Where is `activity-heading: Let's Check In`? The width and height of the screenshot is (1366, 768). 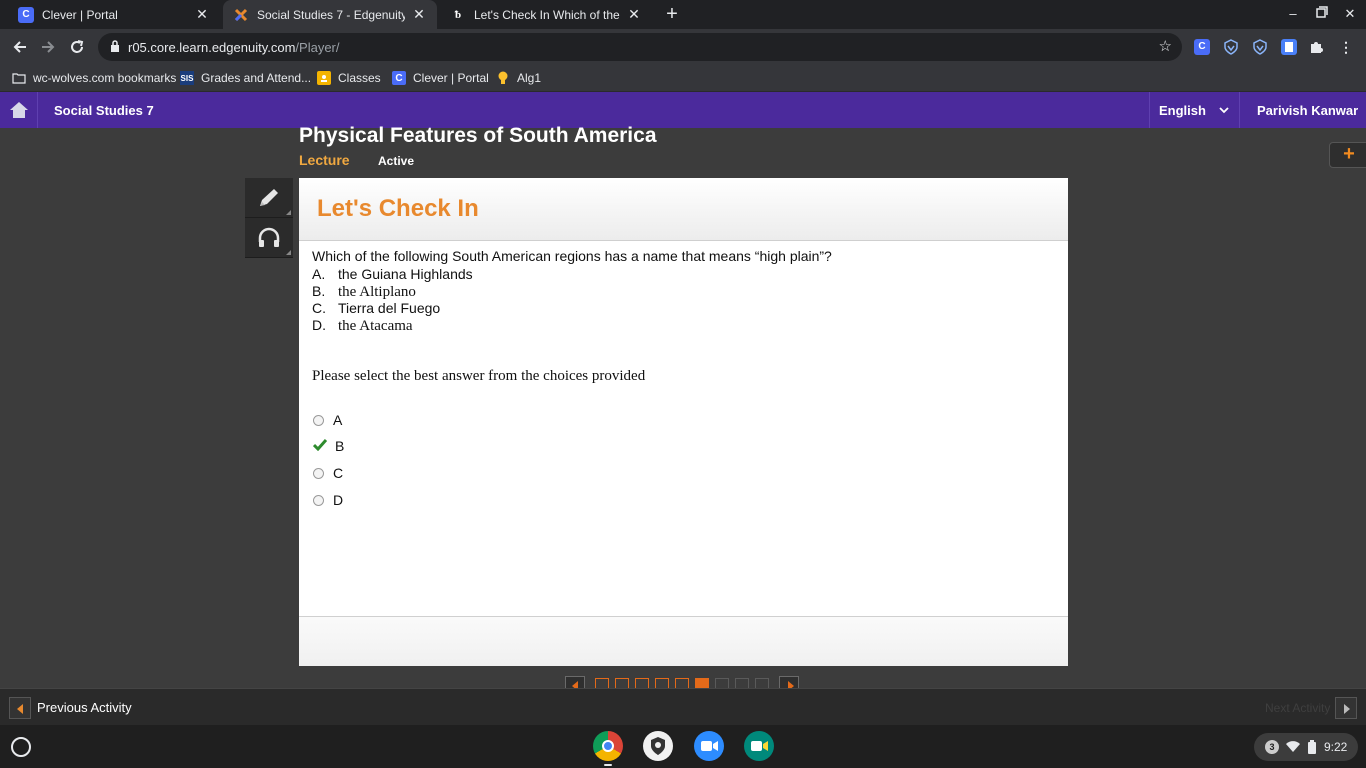 activity-heading: Let's Check In is located at coordinates (398, 208).